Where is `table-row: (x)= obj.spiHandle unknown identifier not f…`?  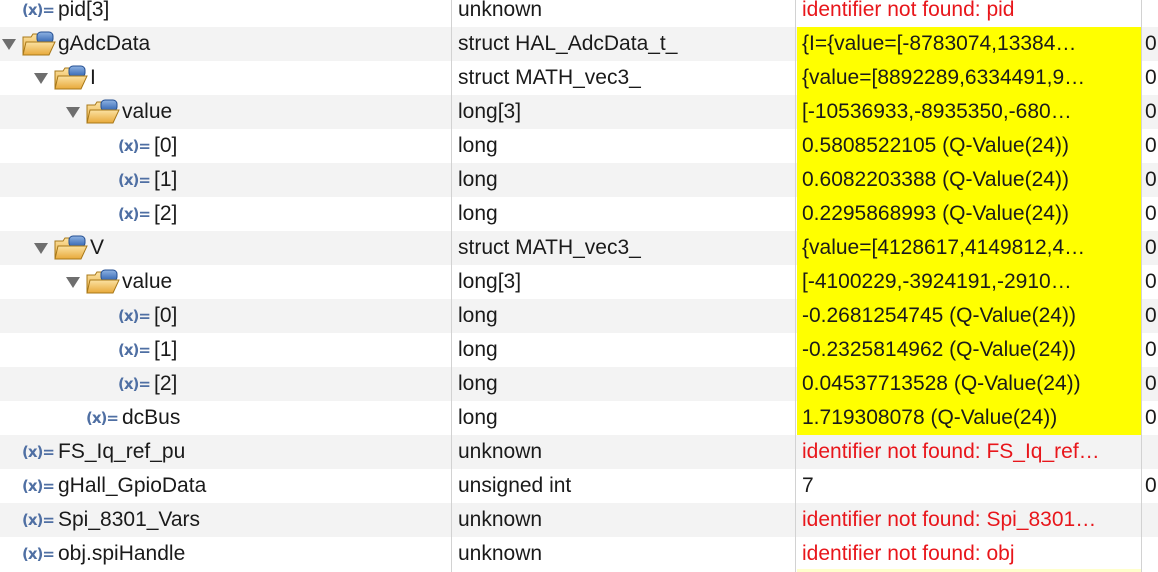
table-row: (x)= obj.spiHandle unknown identifier not f… is located at coordinates (579, 554).